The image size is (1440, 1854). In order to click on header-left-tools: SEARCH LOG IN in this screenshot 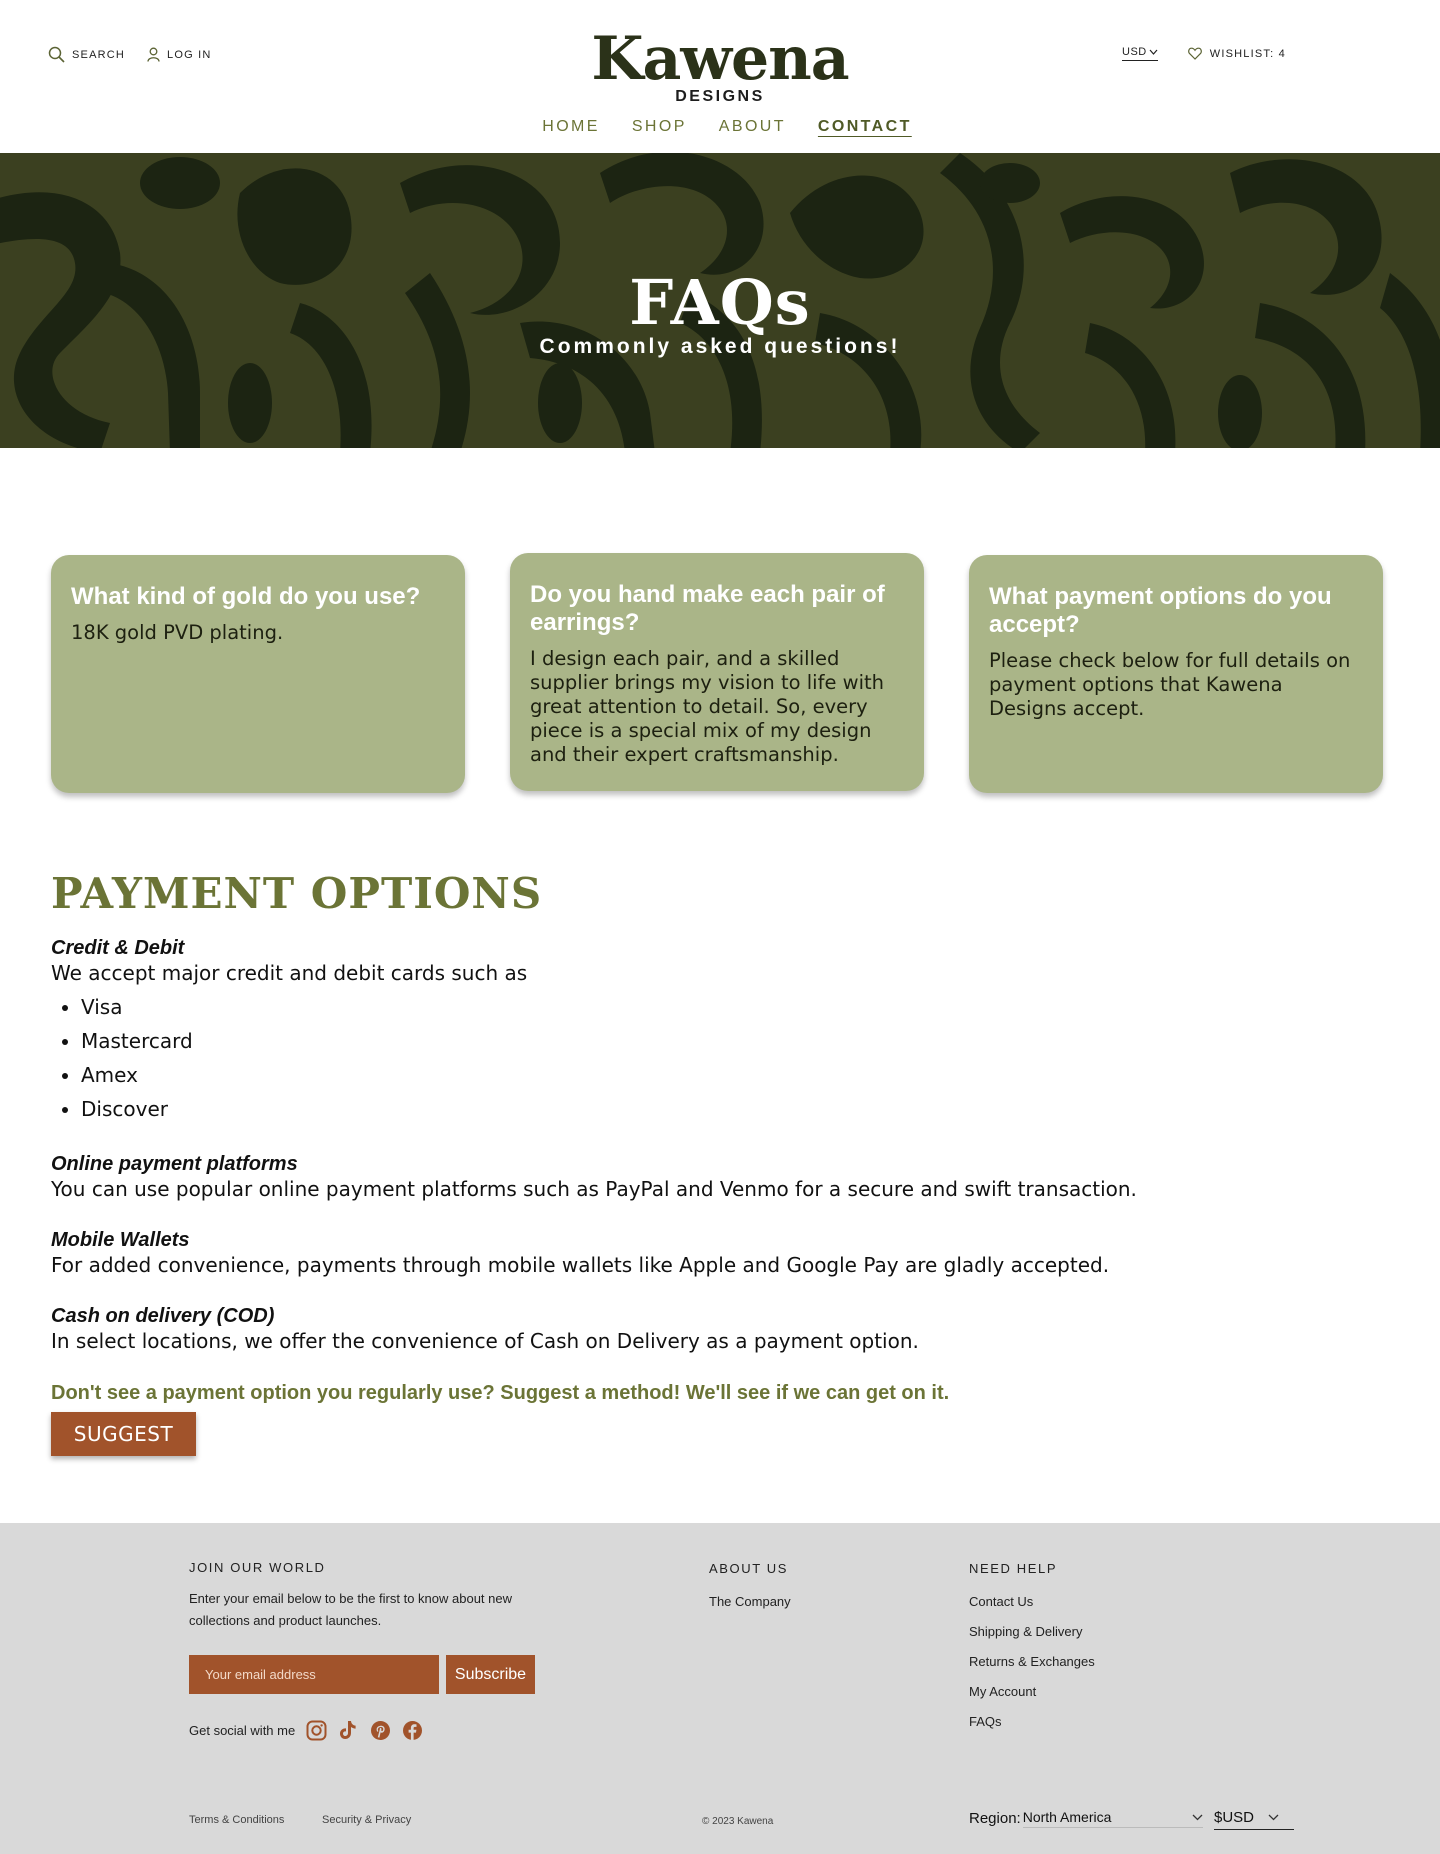, I will do `click(130, 54)`.